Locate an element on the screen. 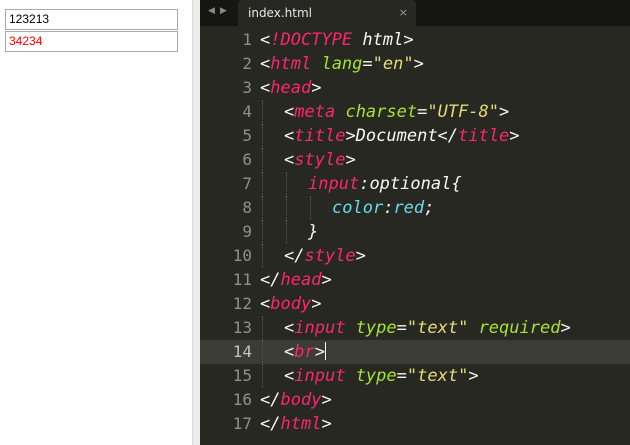 Image resolution: width=630 pixels, height=445 pixels. tab-nav-right-icon: ▶ is located at coordinates (223, 11).